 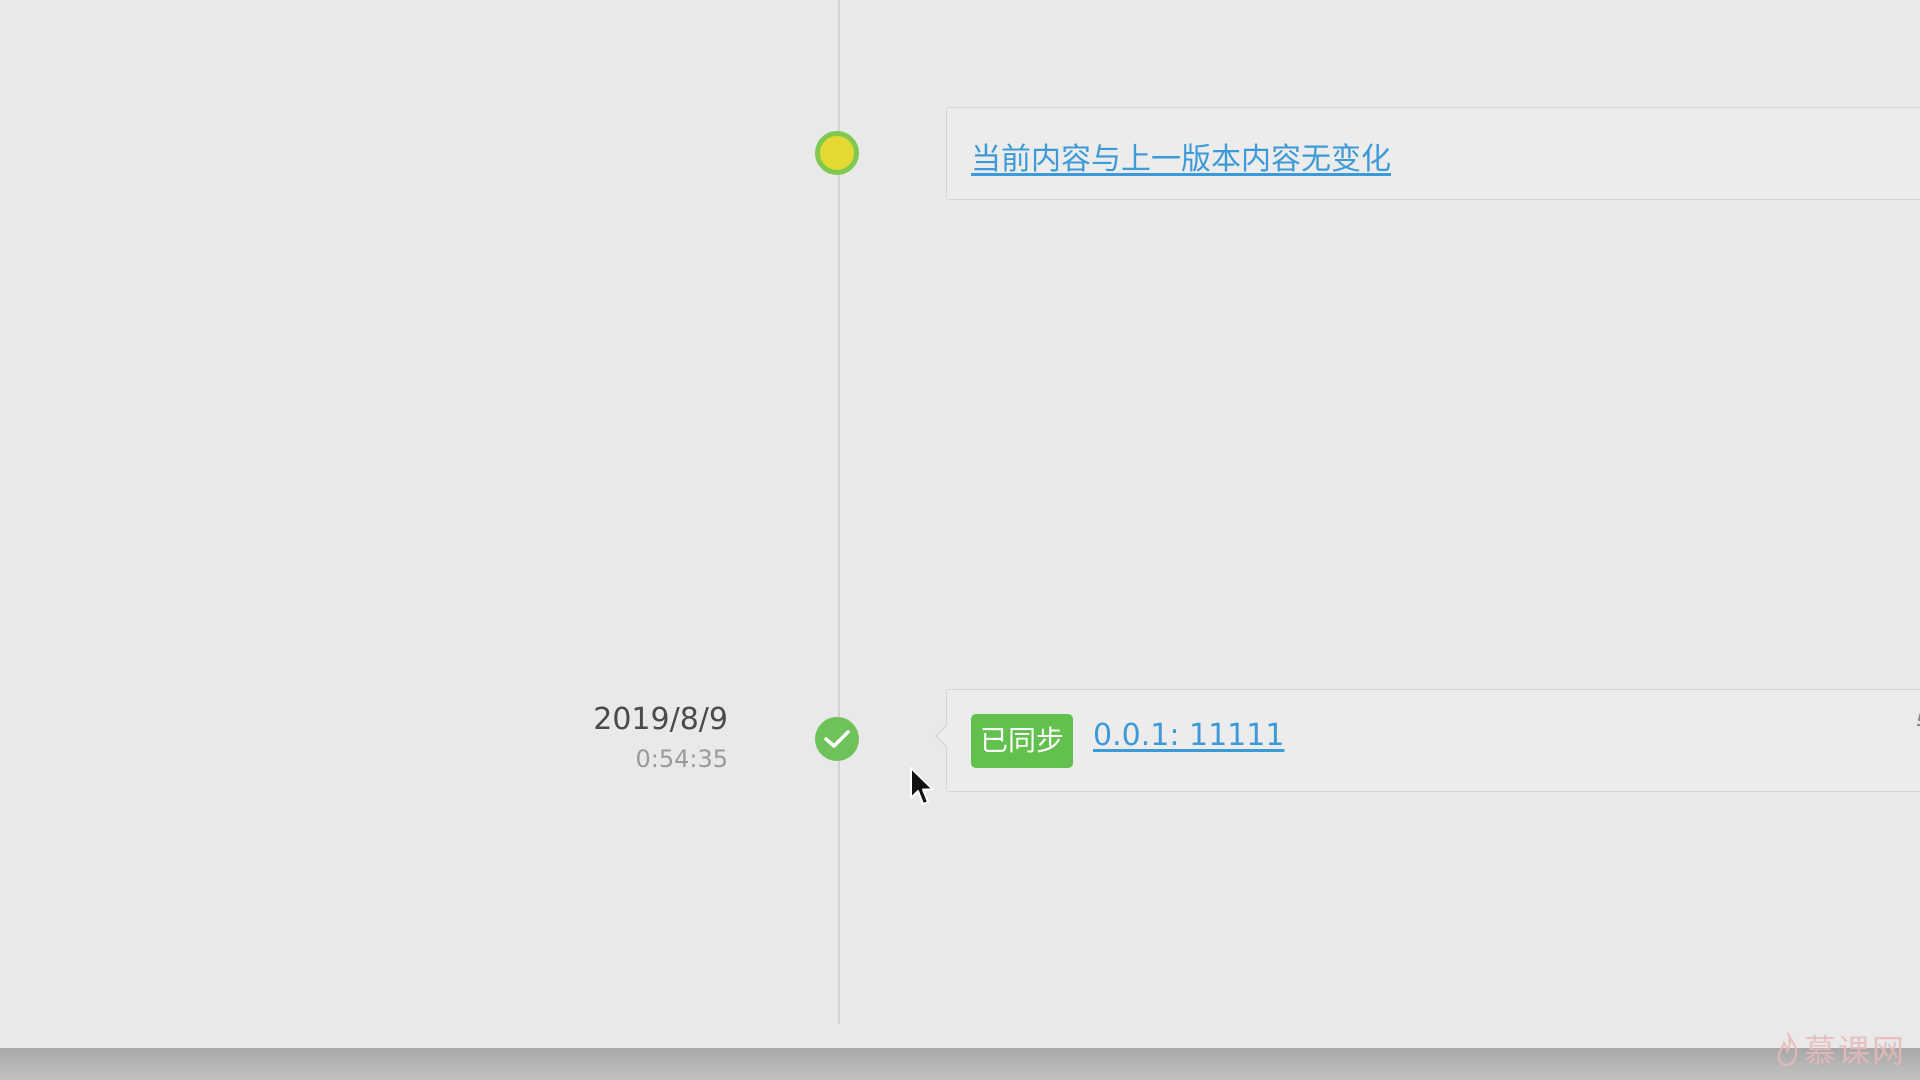 I want to click on no-change-message-link: 当前内容与上一版本内容无变化, so click(x=1181, y=156).